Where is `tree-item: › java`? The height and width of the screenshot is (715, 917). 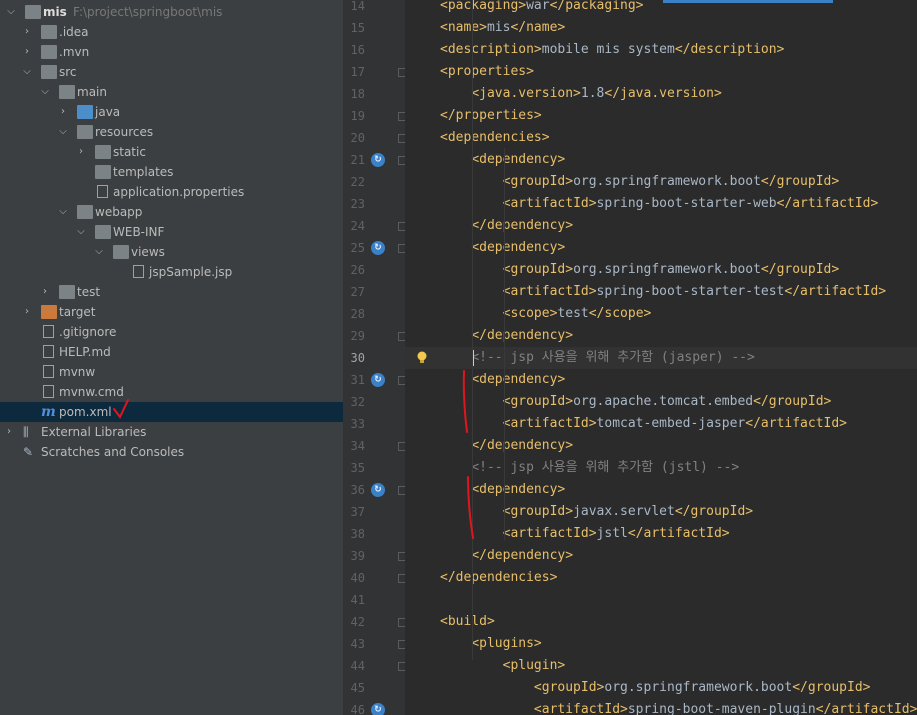 tree-item: › java is located at coordinates (171, 112).